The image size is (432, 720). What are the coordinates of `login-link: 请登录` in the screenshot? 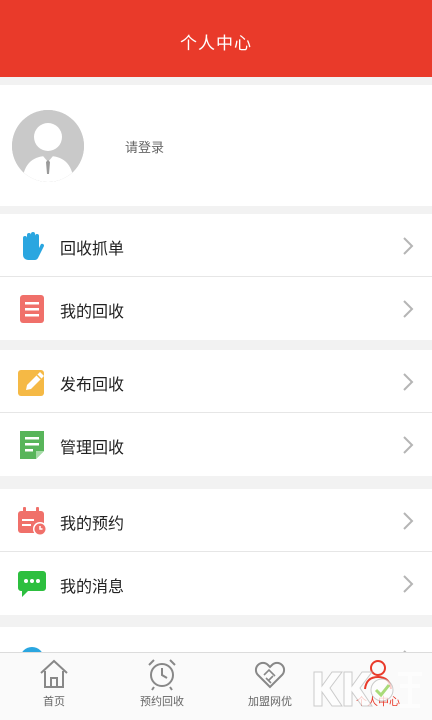 It's located at (144, 146).